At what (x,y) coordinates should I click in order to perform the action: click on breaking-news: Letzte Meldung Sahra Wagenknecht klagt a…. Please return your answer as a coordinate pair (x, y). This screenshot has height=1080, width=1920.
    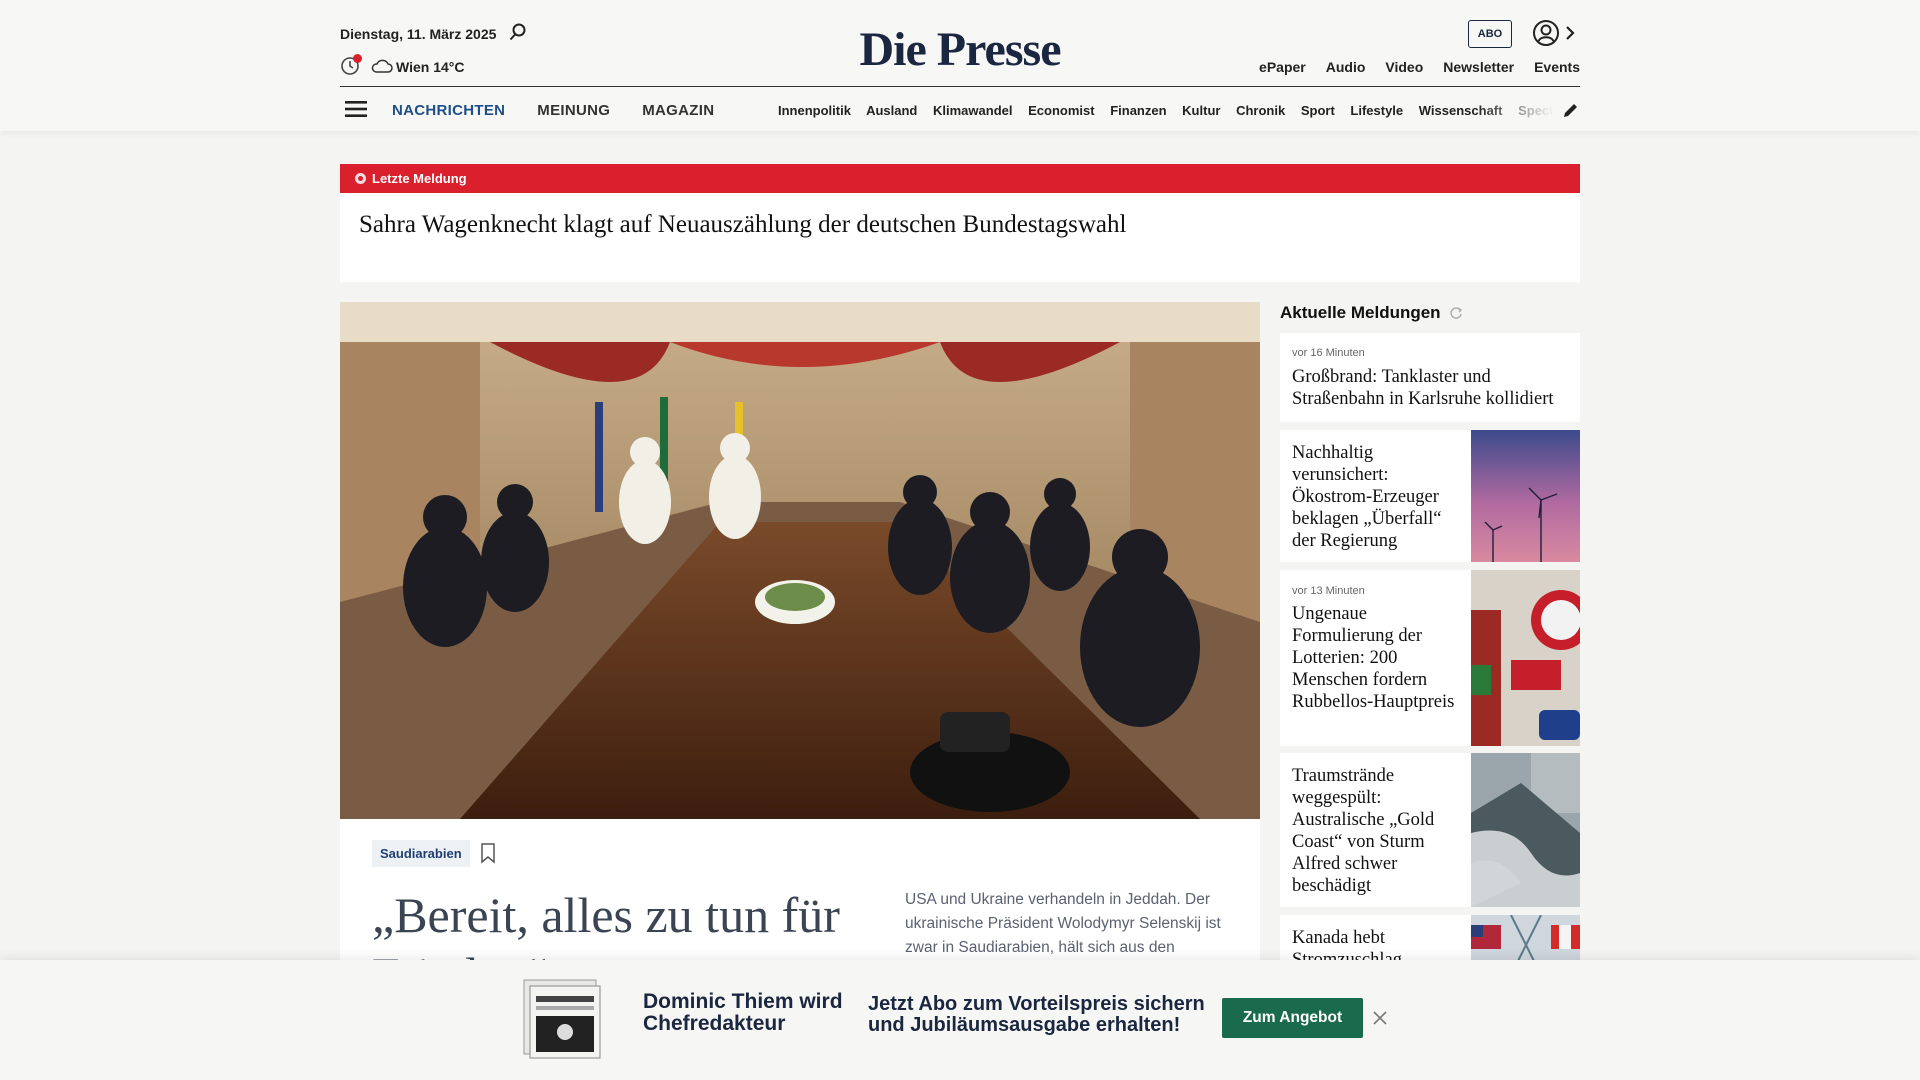
    Looking at the image, I should click on (960, 223).